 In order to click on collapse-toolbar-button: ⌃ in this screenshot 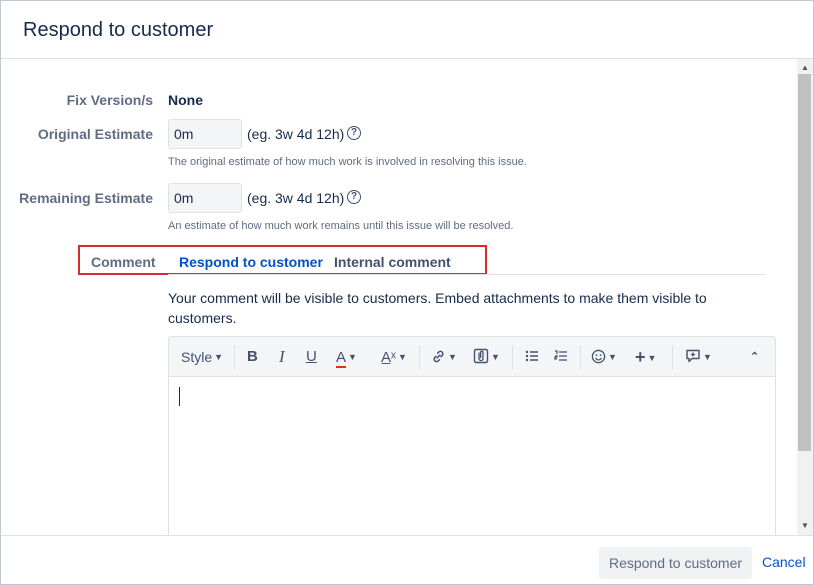, I will do `click(754, 357)`.